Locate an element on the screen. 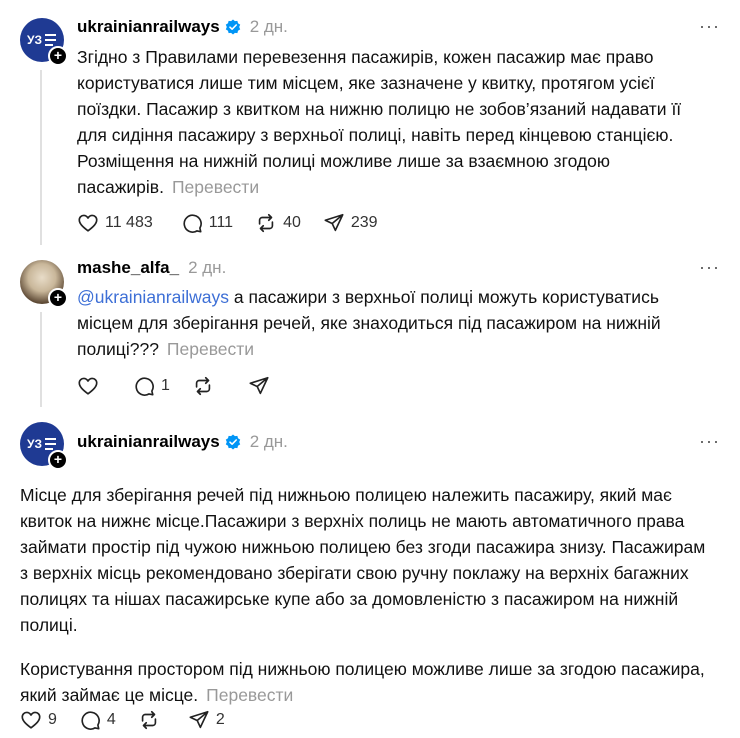 This screenshot has width=740, height=738. comment-count: 111 is located at coordinates (221, 222).